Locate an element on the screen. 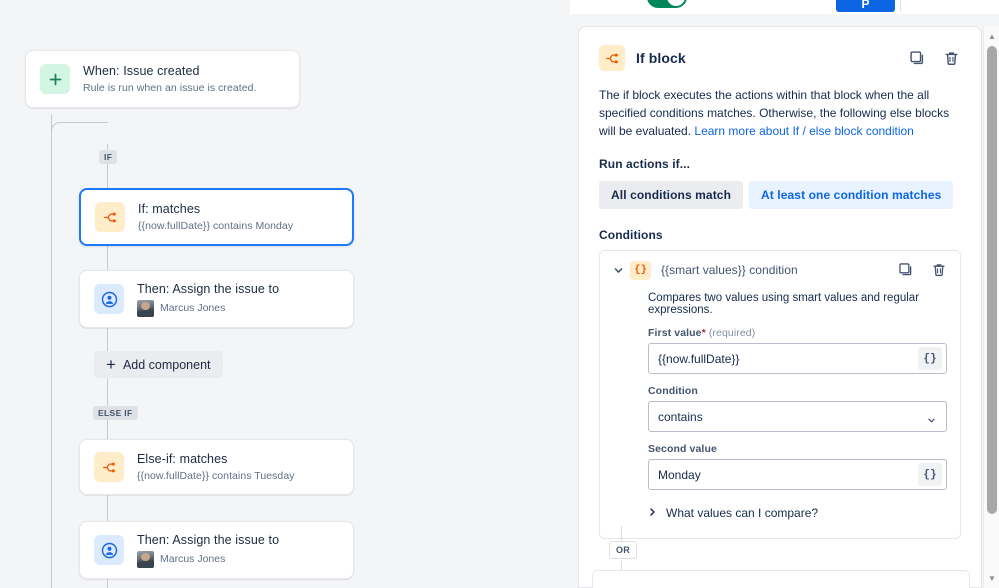 This screenshot has width=999, height=588. or-connector-line-top is located at coordinates (621, 534).